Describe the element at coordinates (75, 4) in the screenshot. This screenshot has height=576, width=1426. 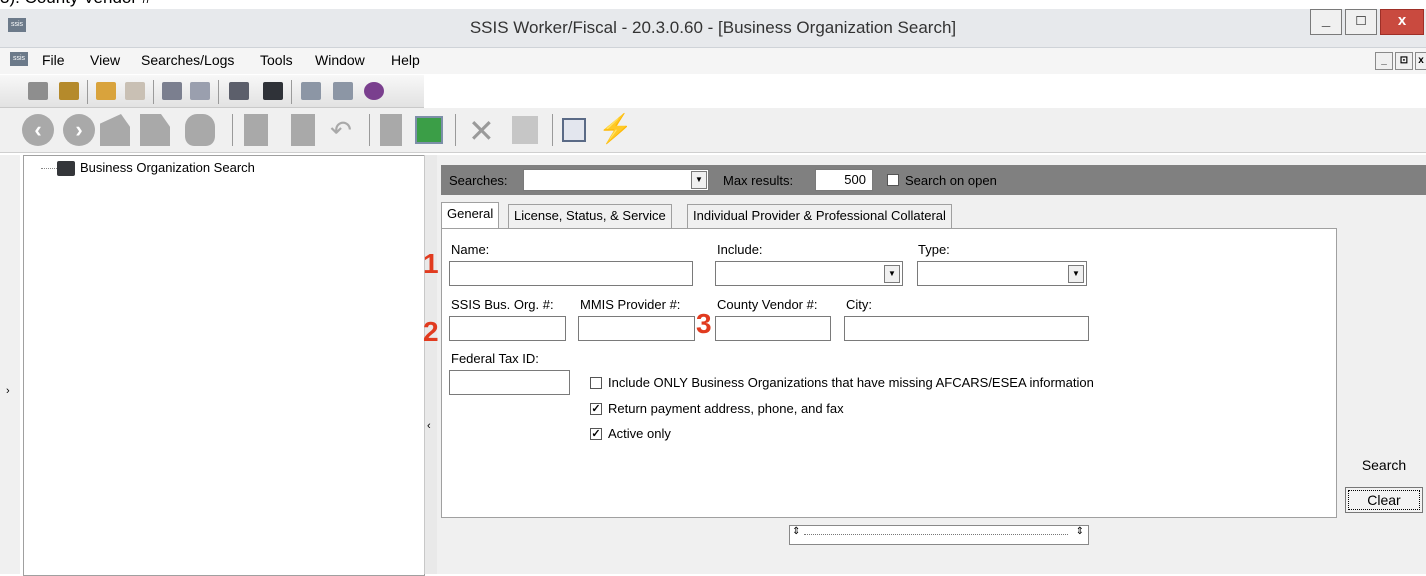
I see `caption-text: 3). County Vendor #` at that location.